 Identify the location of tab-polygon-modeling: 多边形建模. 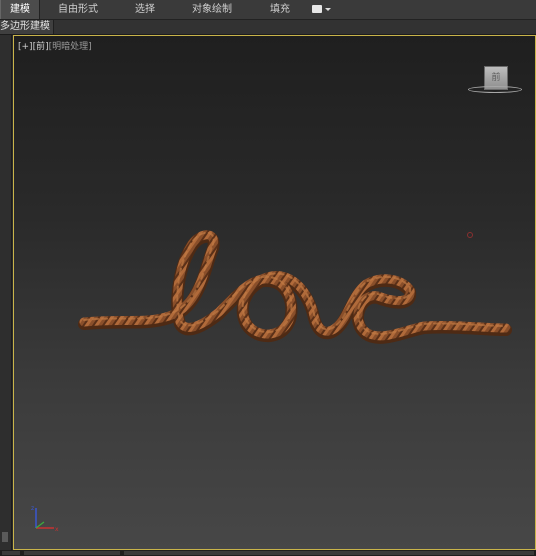
(27, 27).